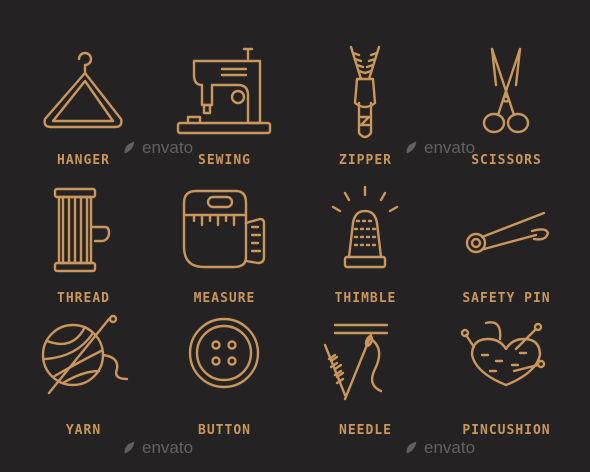  What do you see at coordinates (503, 354) in the screenshot?
I see `pincushion-icon` at bounding box center [503, 354].